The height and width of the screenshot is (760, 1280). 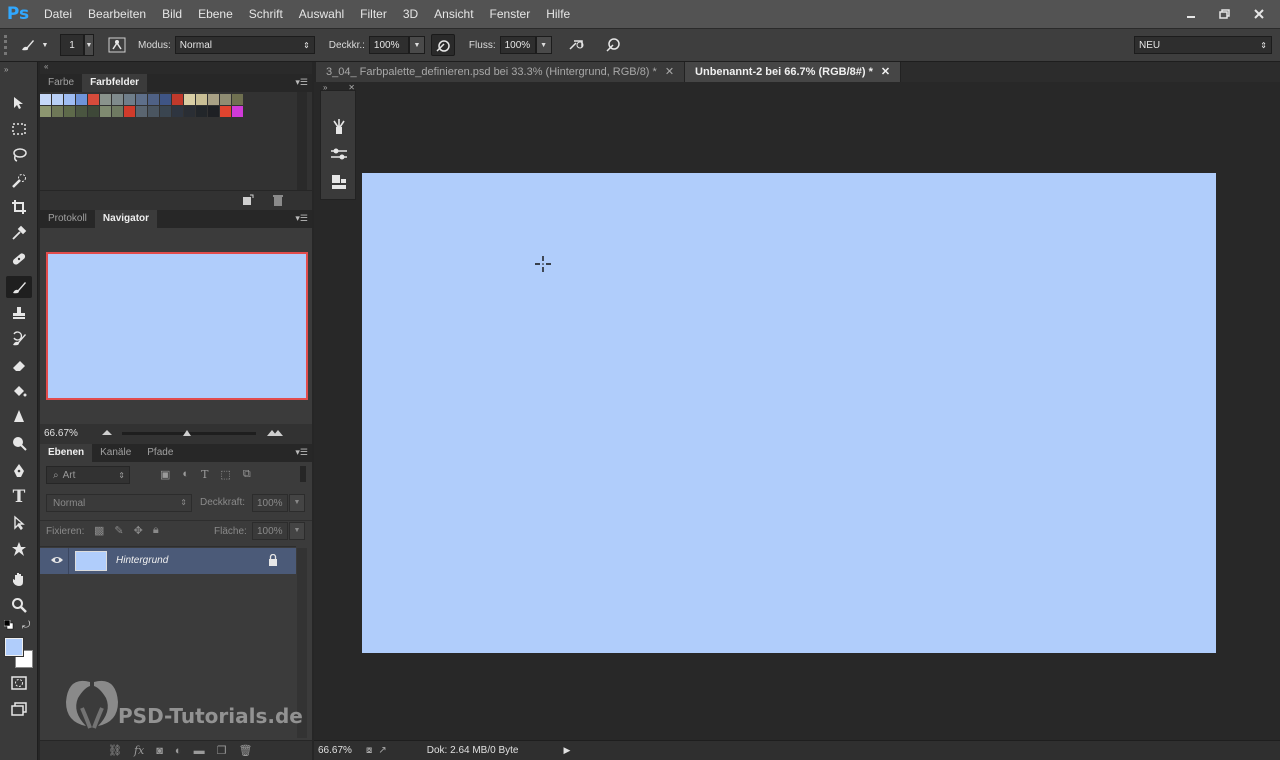 What do you see at coordinates (19, 181) in the screenshot?
I see `quick-selection-tool-icon` at bounding box center [19, 181].